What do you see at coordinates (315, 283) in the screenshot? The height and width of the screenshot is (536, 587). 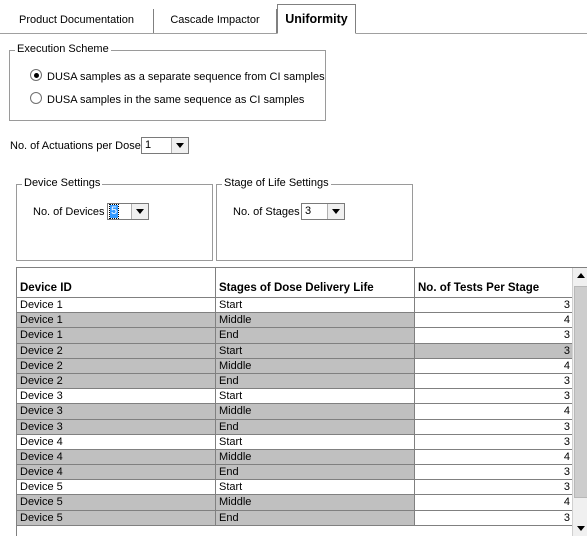 I see `column-header-stages: Stages of Dose Delivery Life` at bounding box center [315, 283].